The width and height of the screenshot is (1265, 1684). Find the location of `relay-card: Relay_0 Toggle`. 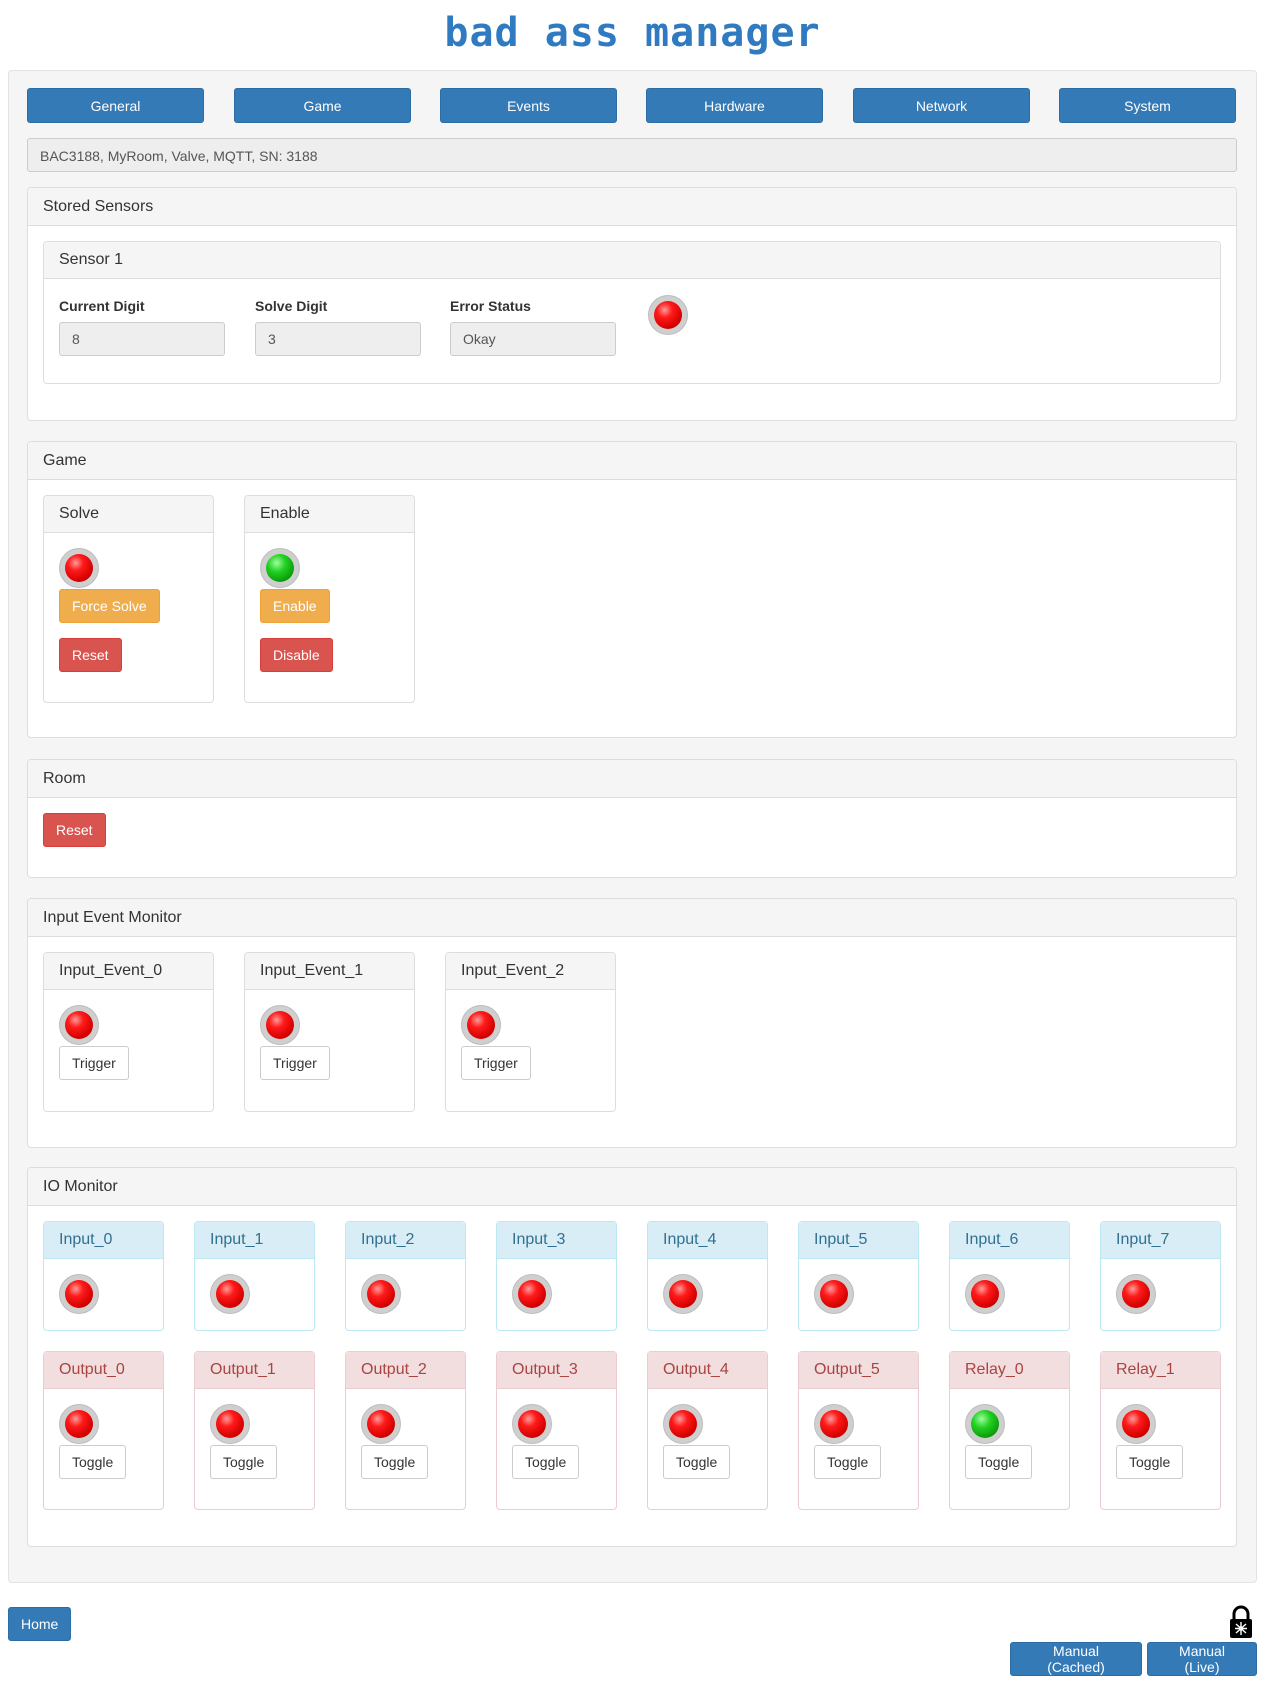

relay-card: Relay_0 Toggle is located at coordinates (1009, 1430).